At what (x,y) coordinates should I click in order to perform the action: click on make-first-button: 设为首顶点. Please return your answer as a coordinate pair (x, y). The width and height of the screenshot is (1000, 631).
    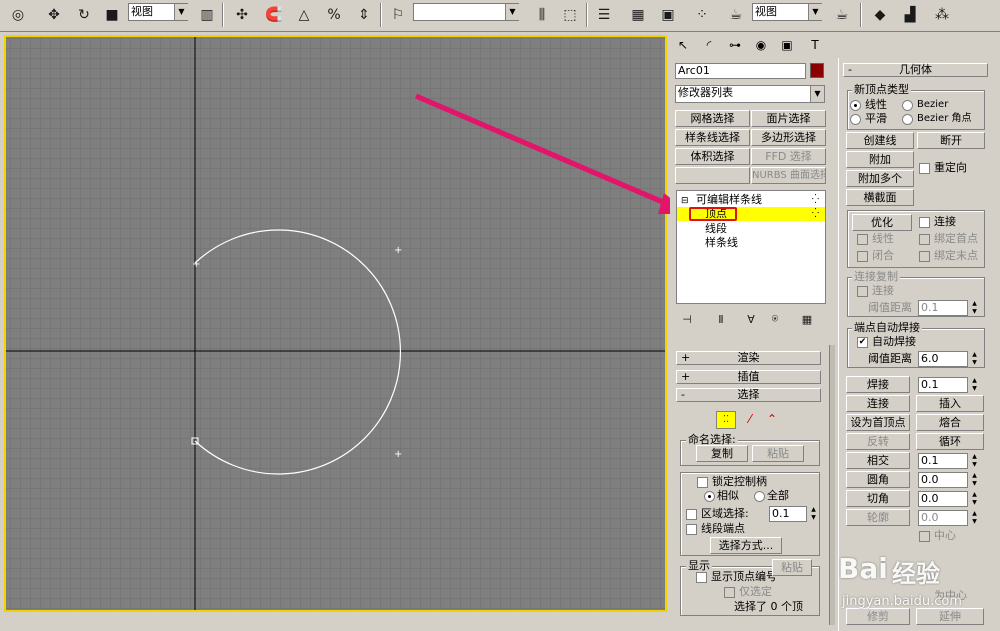
    Looking at the image, I should click on (878, 422).